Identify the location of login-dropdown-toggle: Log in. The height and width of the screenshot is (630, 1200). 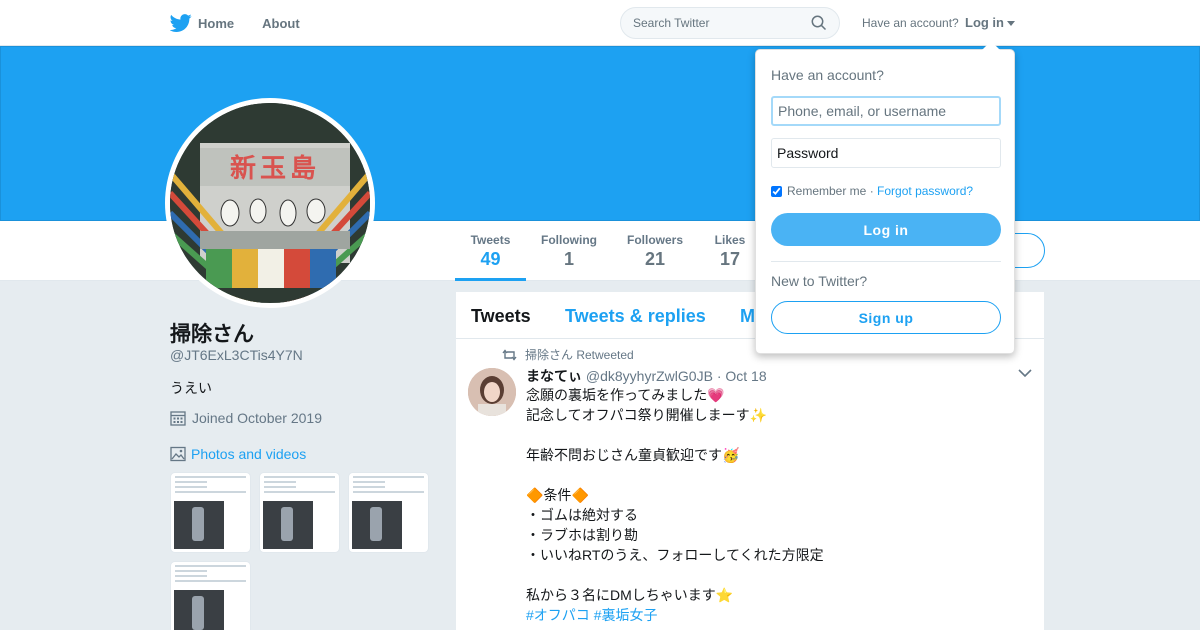
(990, 22).